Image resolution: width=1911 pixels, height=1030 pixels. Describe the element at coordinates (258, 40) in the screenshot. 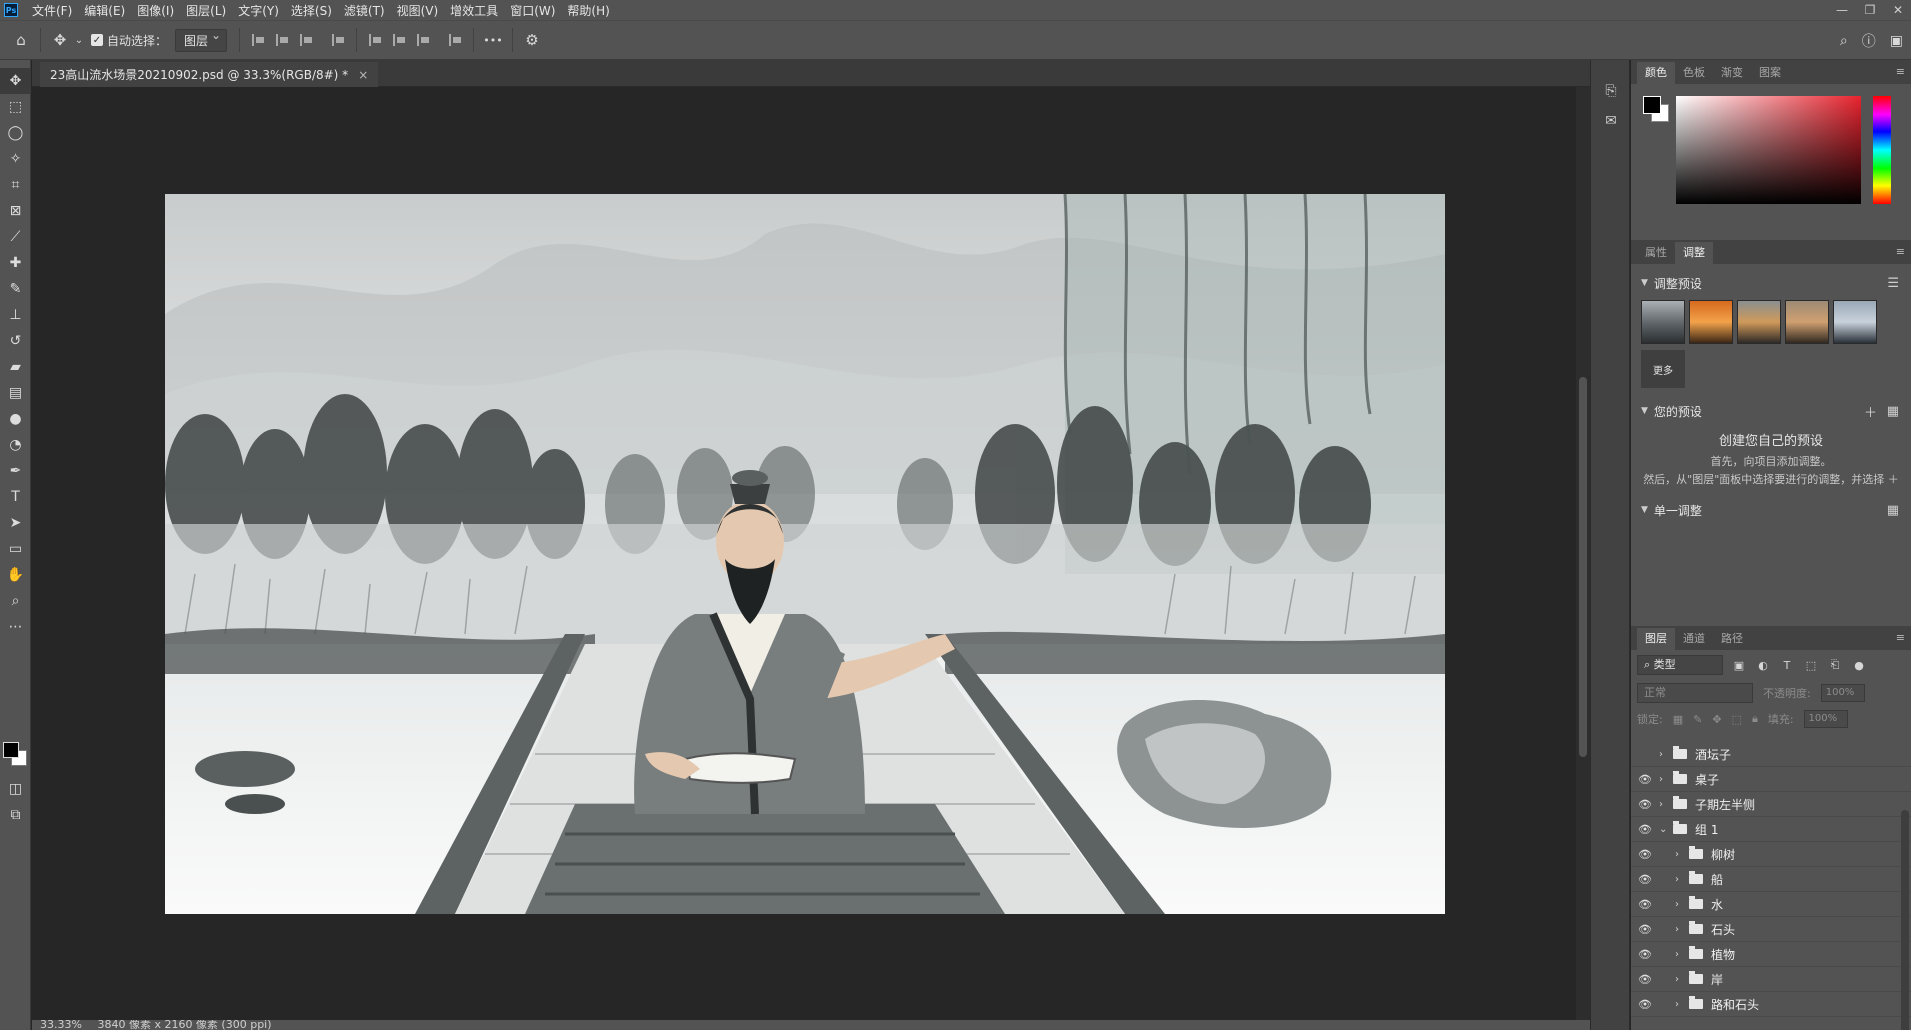

I see `align-left-icon` at that location.